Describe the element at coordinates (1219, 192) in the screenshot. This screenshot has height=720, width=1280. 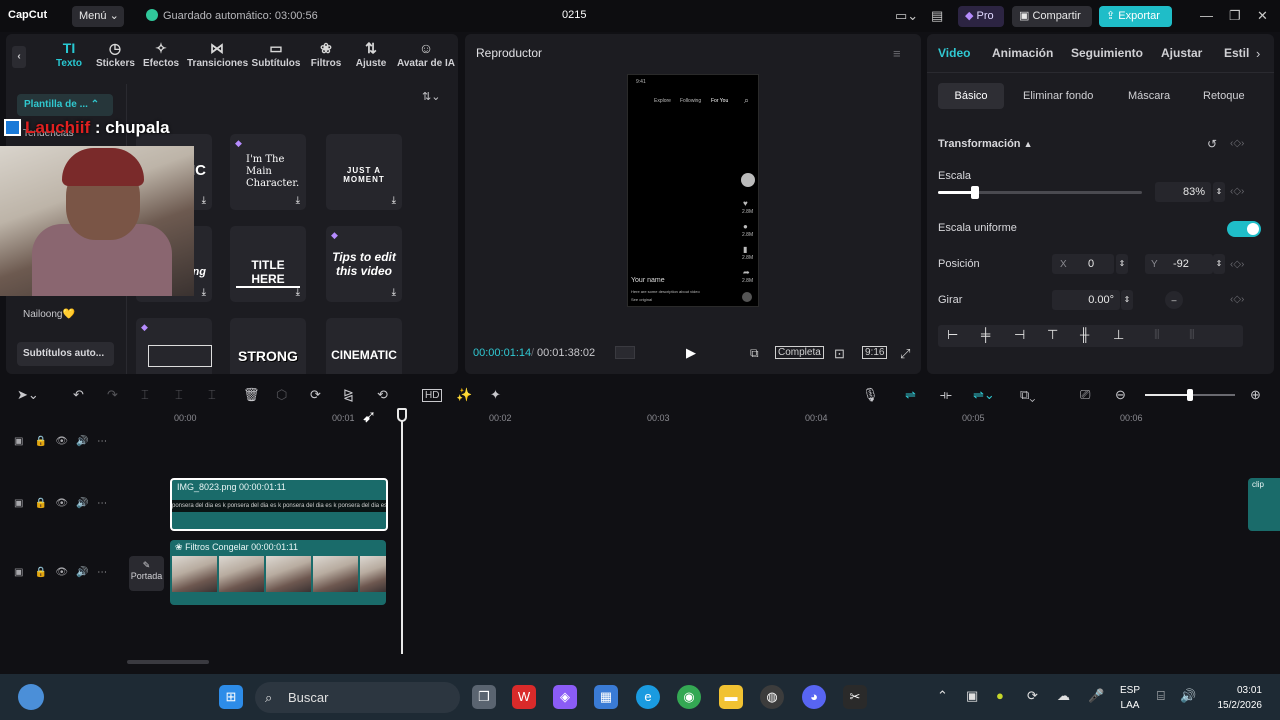
I see `scale-stepper: ⇕` at that location.